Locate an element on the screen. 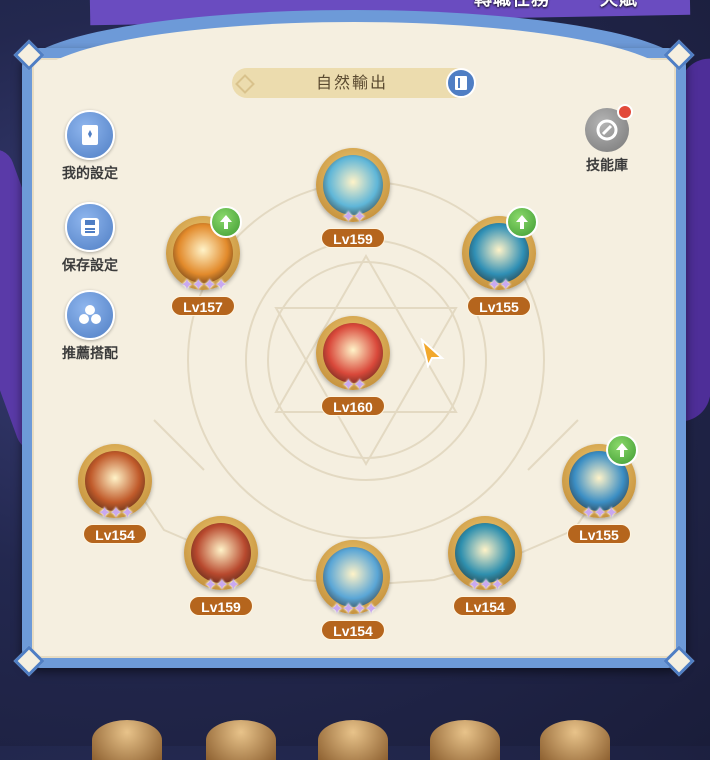 Image resolution: width=710 pixels, height=760 pixels. skill-library-icon is located at coordinates (609, 128).